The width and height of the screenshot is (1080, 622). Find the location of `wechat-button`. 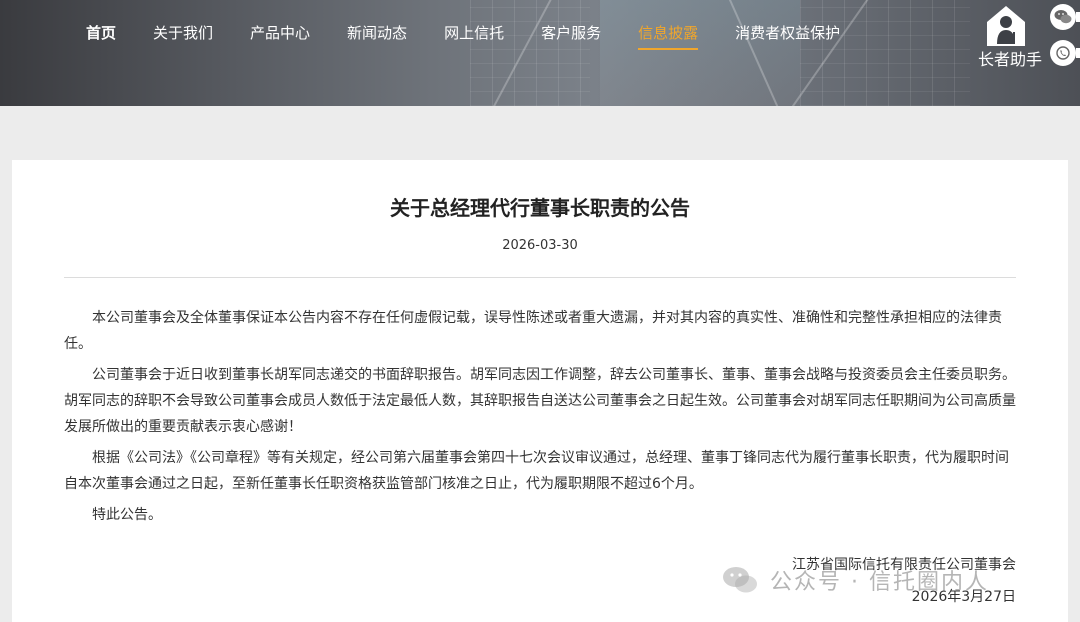

wechat-button is located at coordinates (1063, 17).